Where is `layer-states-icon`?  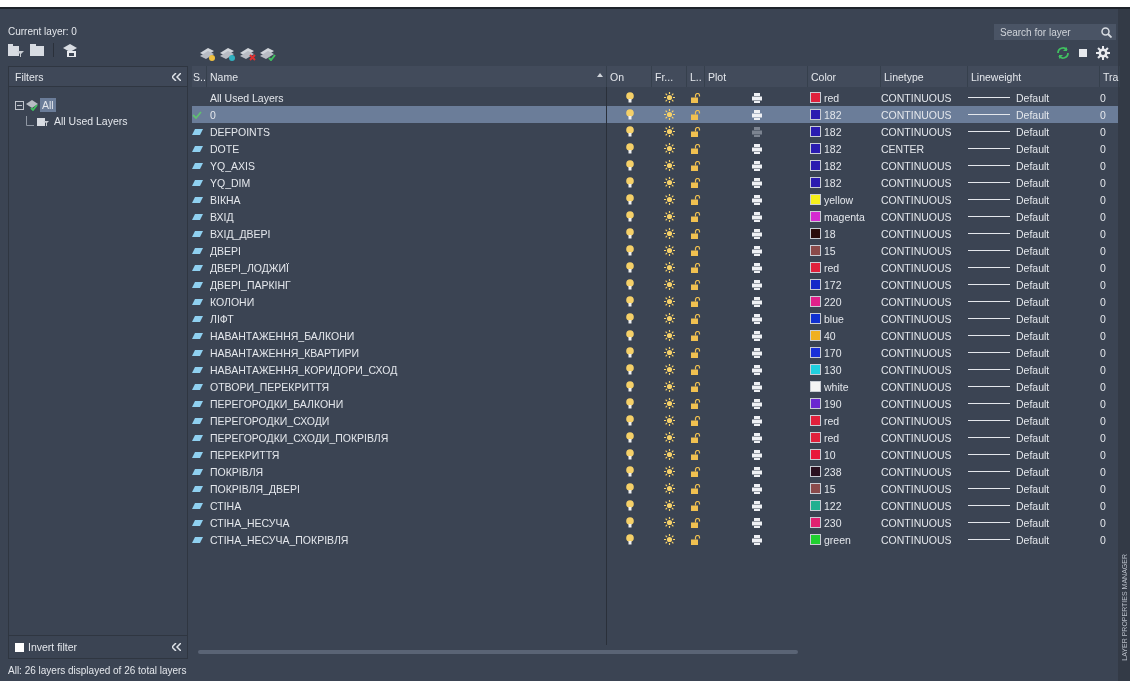 layer-states-icon is located at coordinates (70, 50).